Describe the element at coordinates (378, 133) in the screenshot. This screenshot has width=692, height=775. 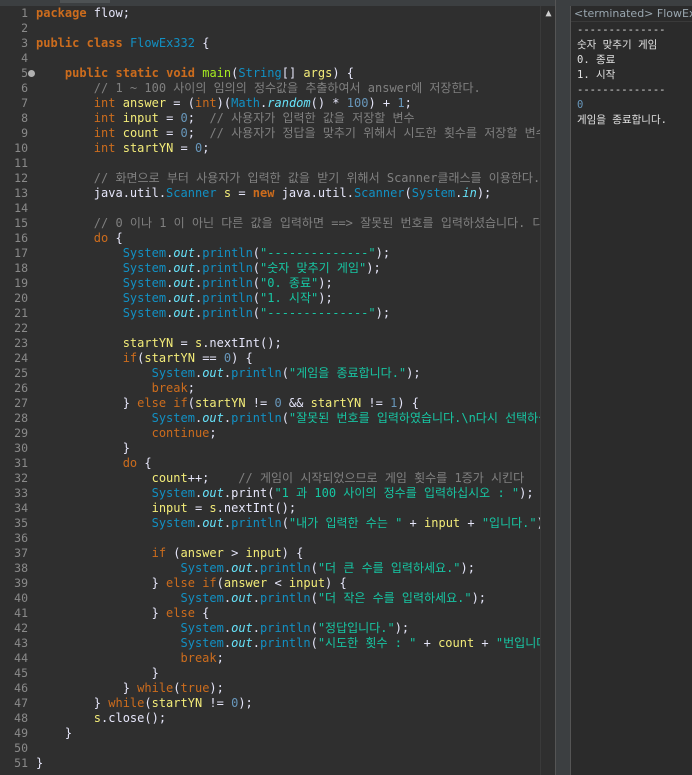
I see `code-token: // 사용자가 정답을 맞추기 위해서 시도한 횟수를 저장할 변수` at that location.